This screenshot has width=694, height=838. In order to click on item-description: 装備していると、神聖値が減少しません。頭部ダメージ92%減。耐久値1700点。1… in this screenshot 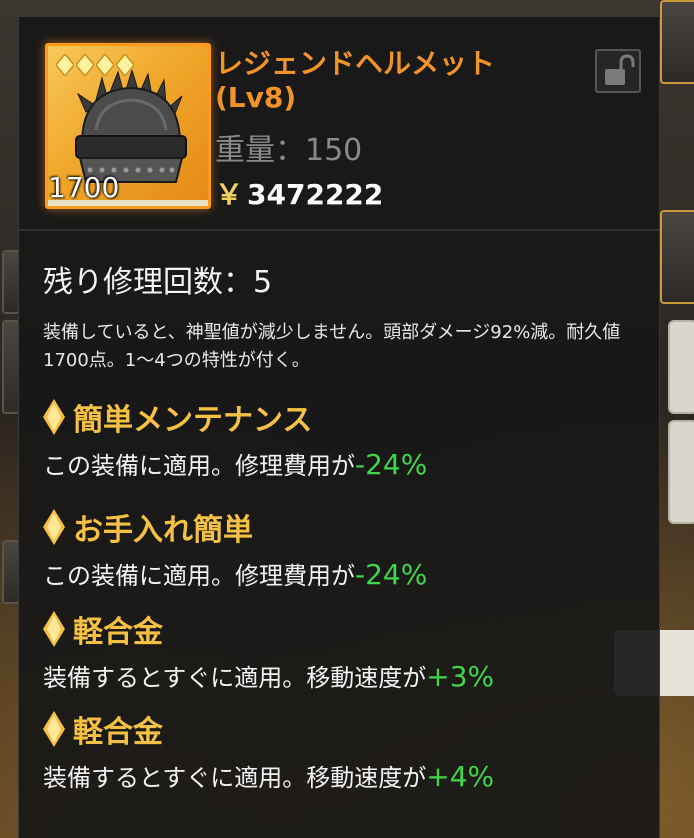, I will do `click(332, 346)`.